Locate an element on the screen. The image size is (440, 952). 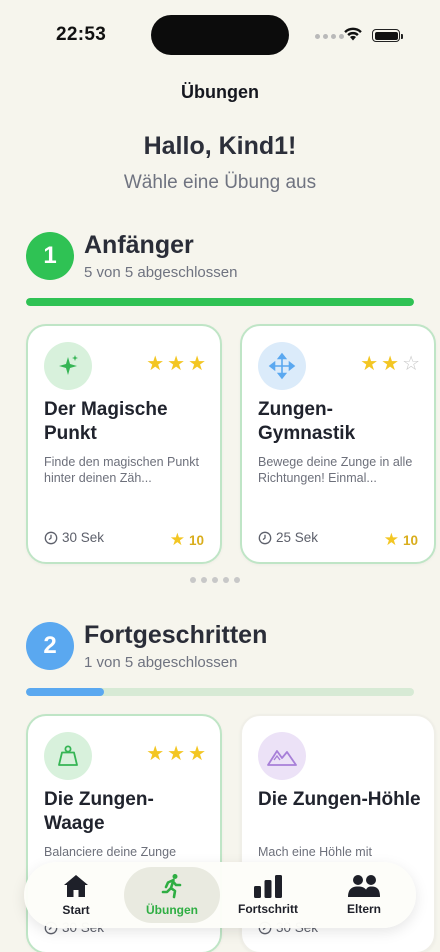
card-title: Die Zungen-Höhle is located at coordinates (339, 799).